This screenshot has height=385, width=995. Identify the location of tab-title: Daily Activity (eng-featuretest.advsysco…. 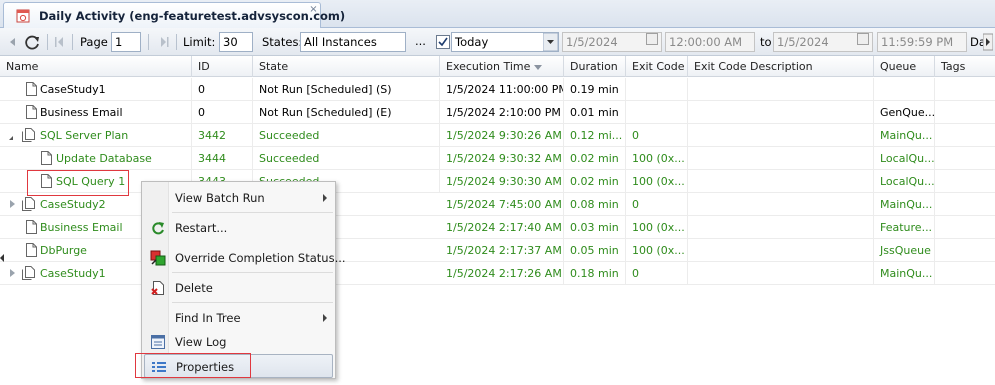
(192, 16).